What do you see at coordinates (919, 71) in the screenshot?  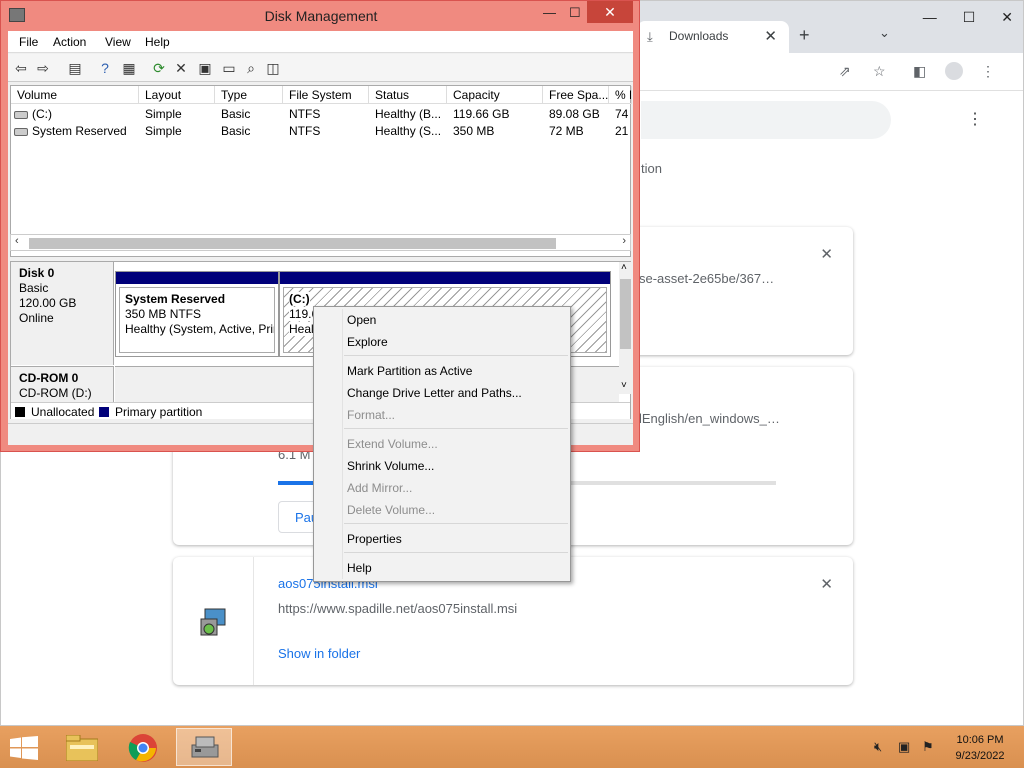 I see `side-panel-icon: ◧` at bounding box center [919, 71].